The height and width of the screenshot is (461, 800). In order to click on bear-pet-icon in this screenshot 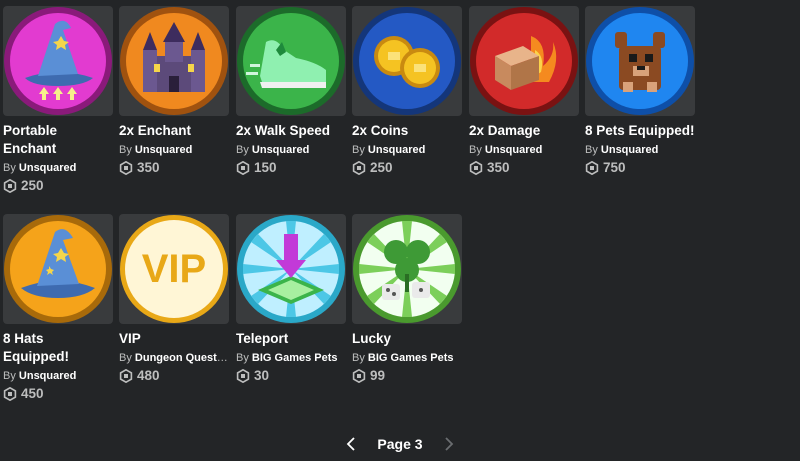, I will do `click(640, 61)`.